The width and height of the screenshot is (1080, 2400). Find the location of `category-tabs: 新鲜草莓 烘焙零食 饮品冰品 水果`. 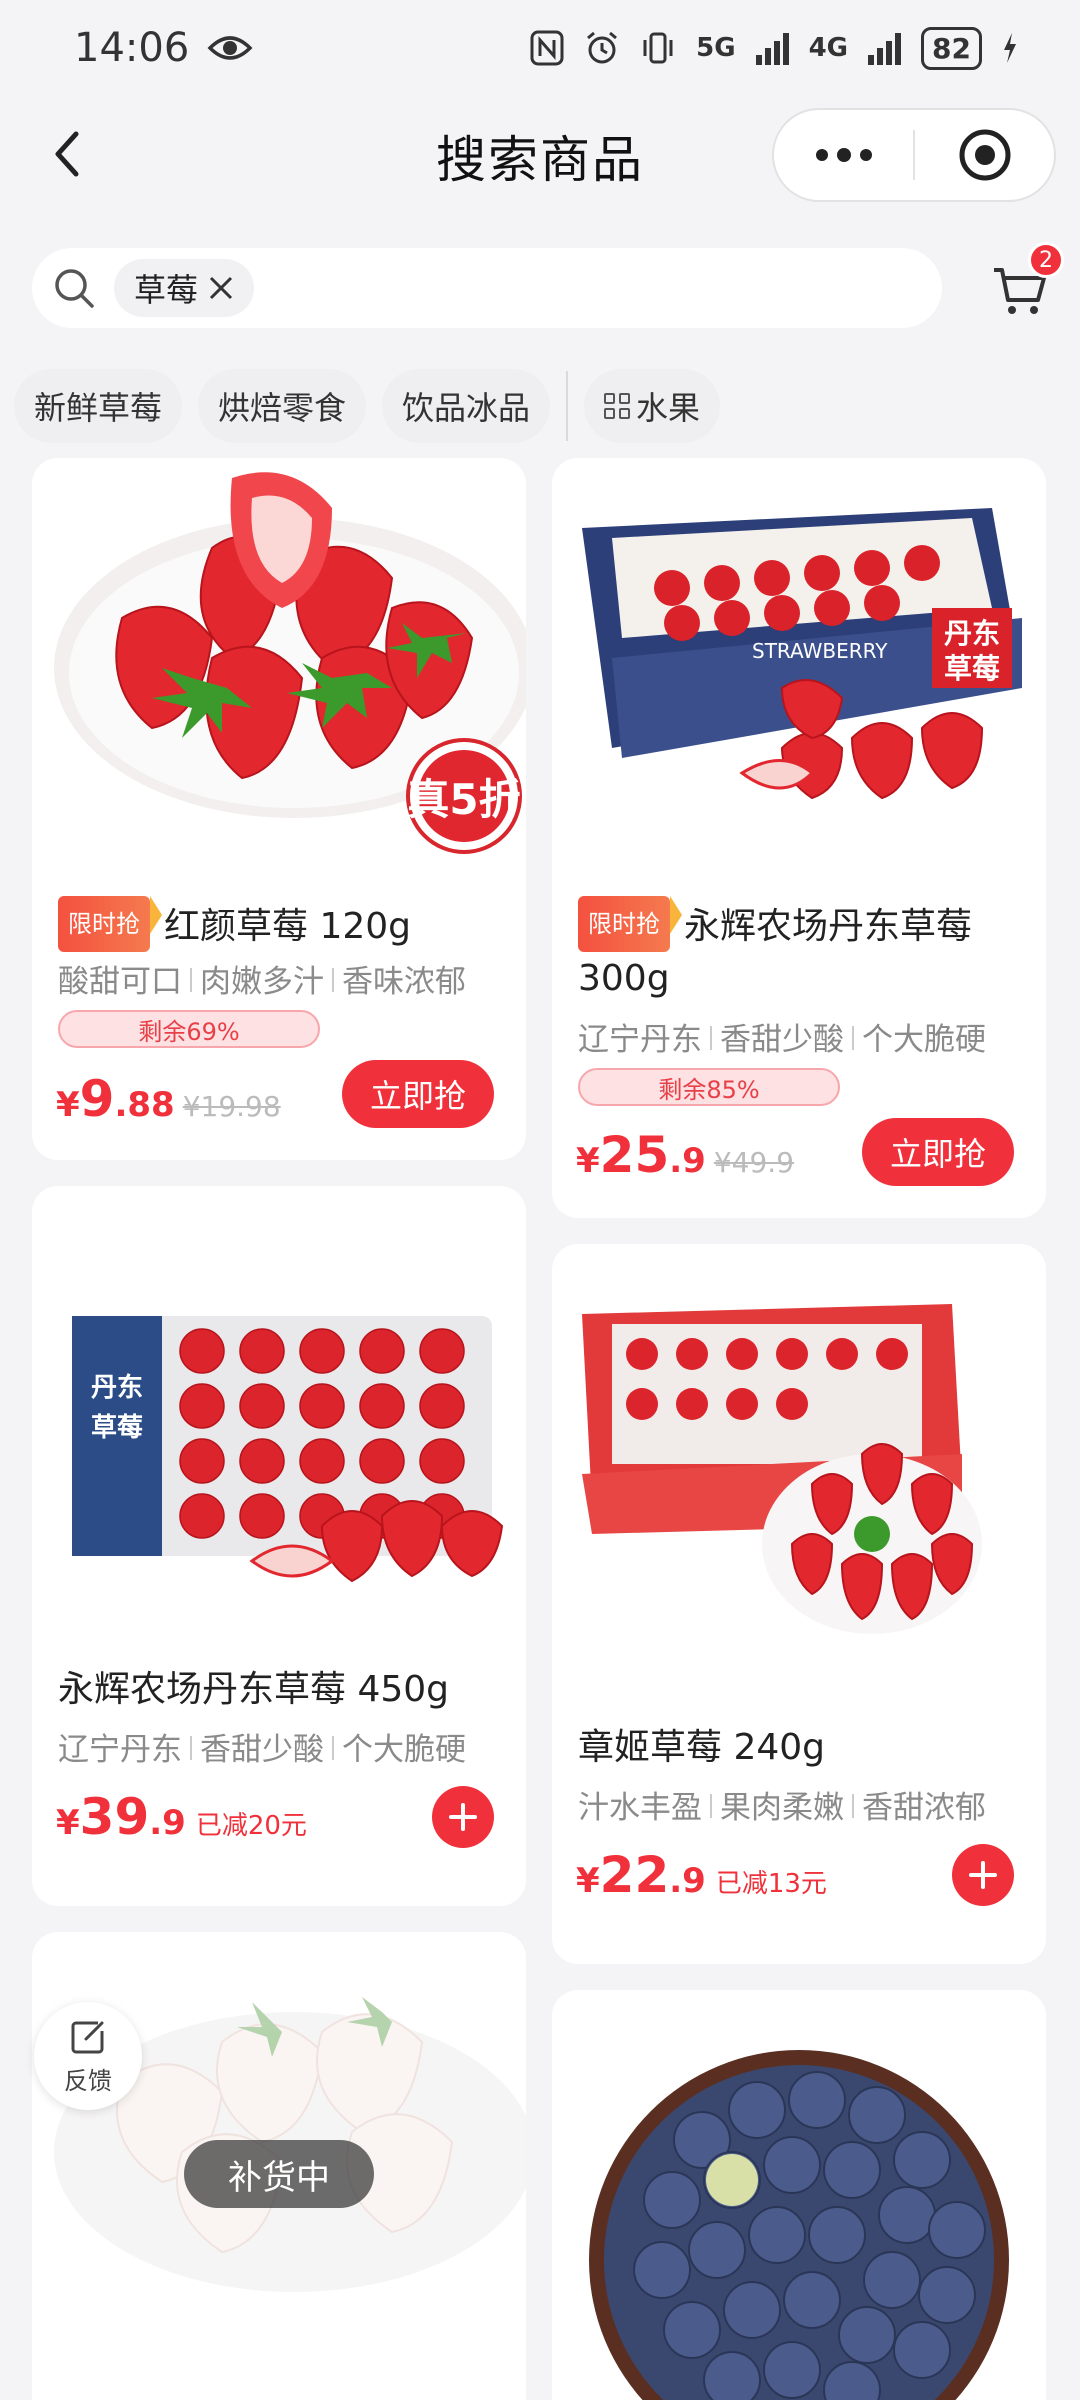

category-tabs: 新鲜草莓 烘焙零食 饮品冰品 水果 is located at coordinates (540, 406).